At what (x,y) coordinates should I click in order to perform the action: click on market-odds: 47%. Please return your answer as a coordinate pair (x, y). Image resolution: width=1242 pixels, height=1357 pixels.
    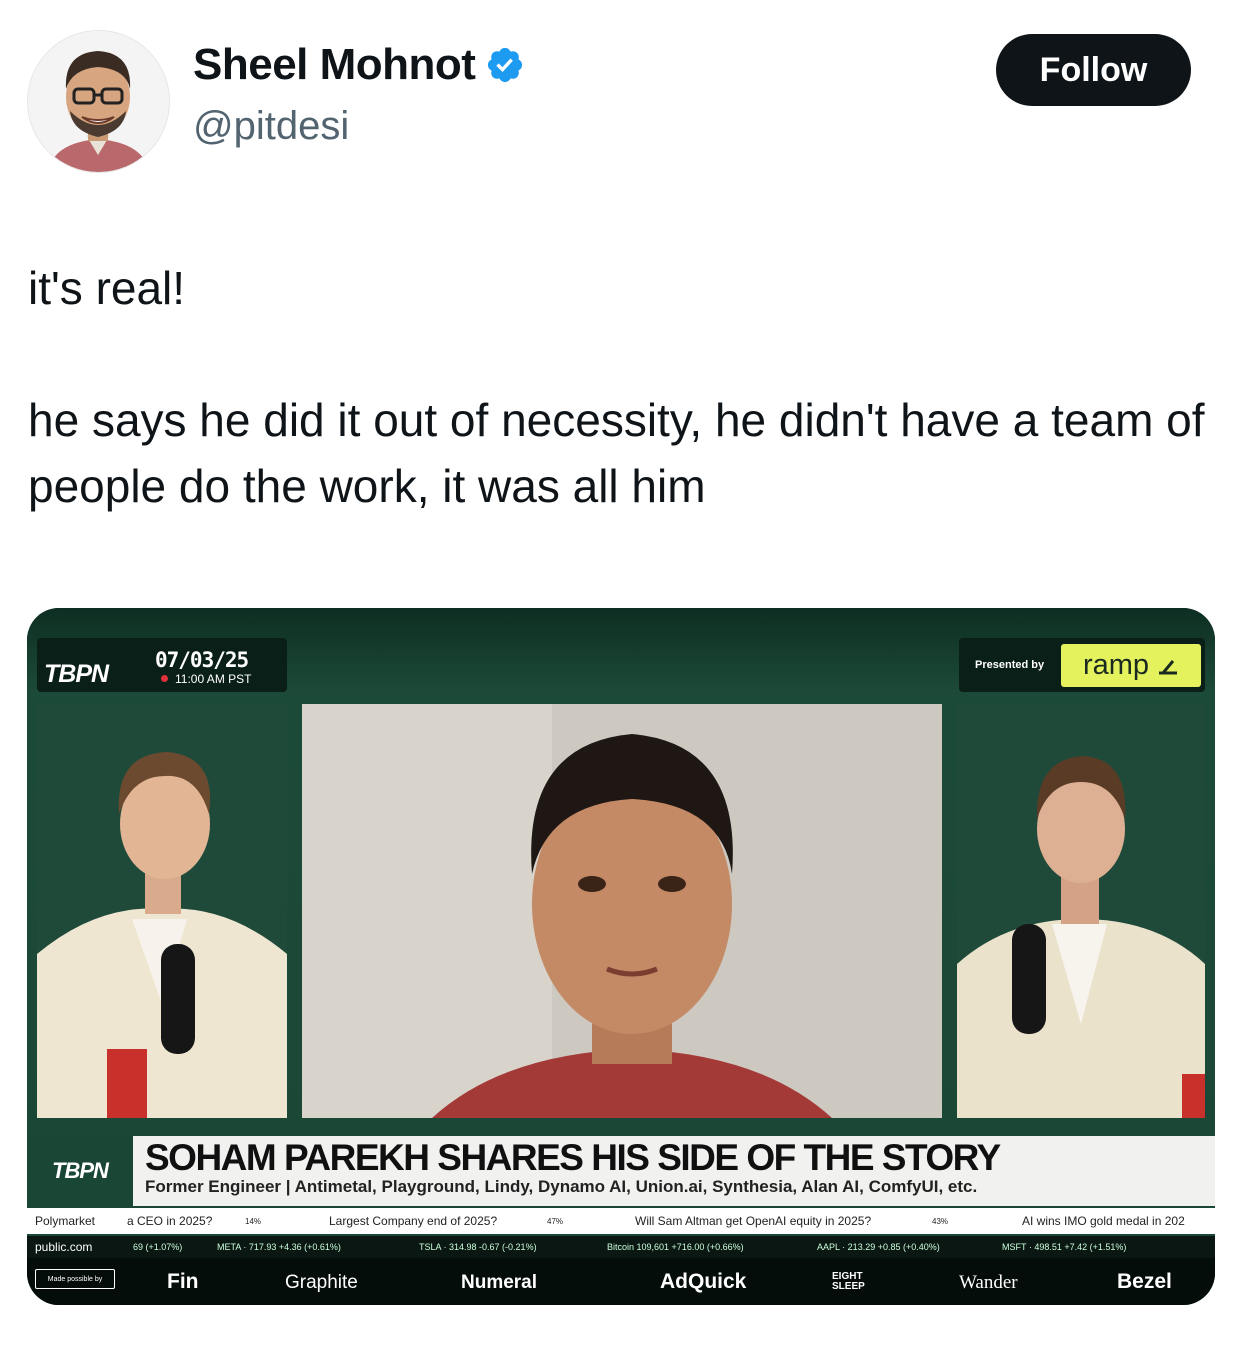
    Looking at the image, I should click on (555, 1221).